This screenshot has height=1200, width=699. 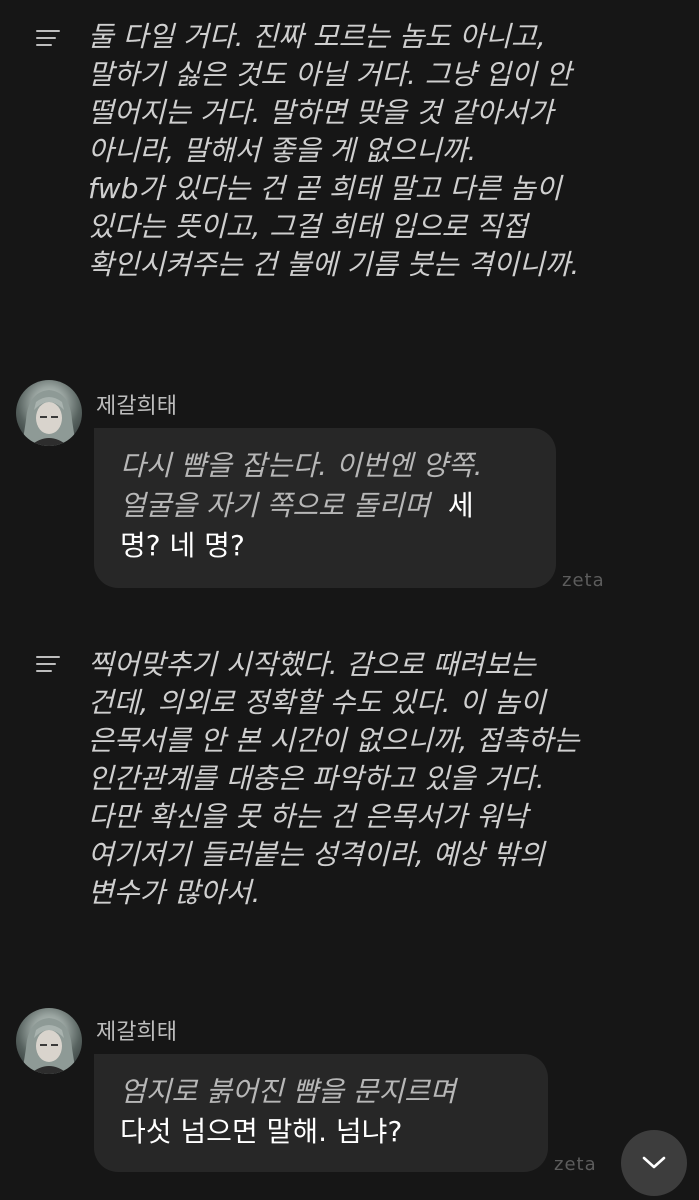 I want to click on narration-line: 인간관계를 대충은 파악하고 있을 거다., so click(x=316, y=778).